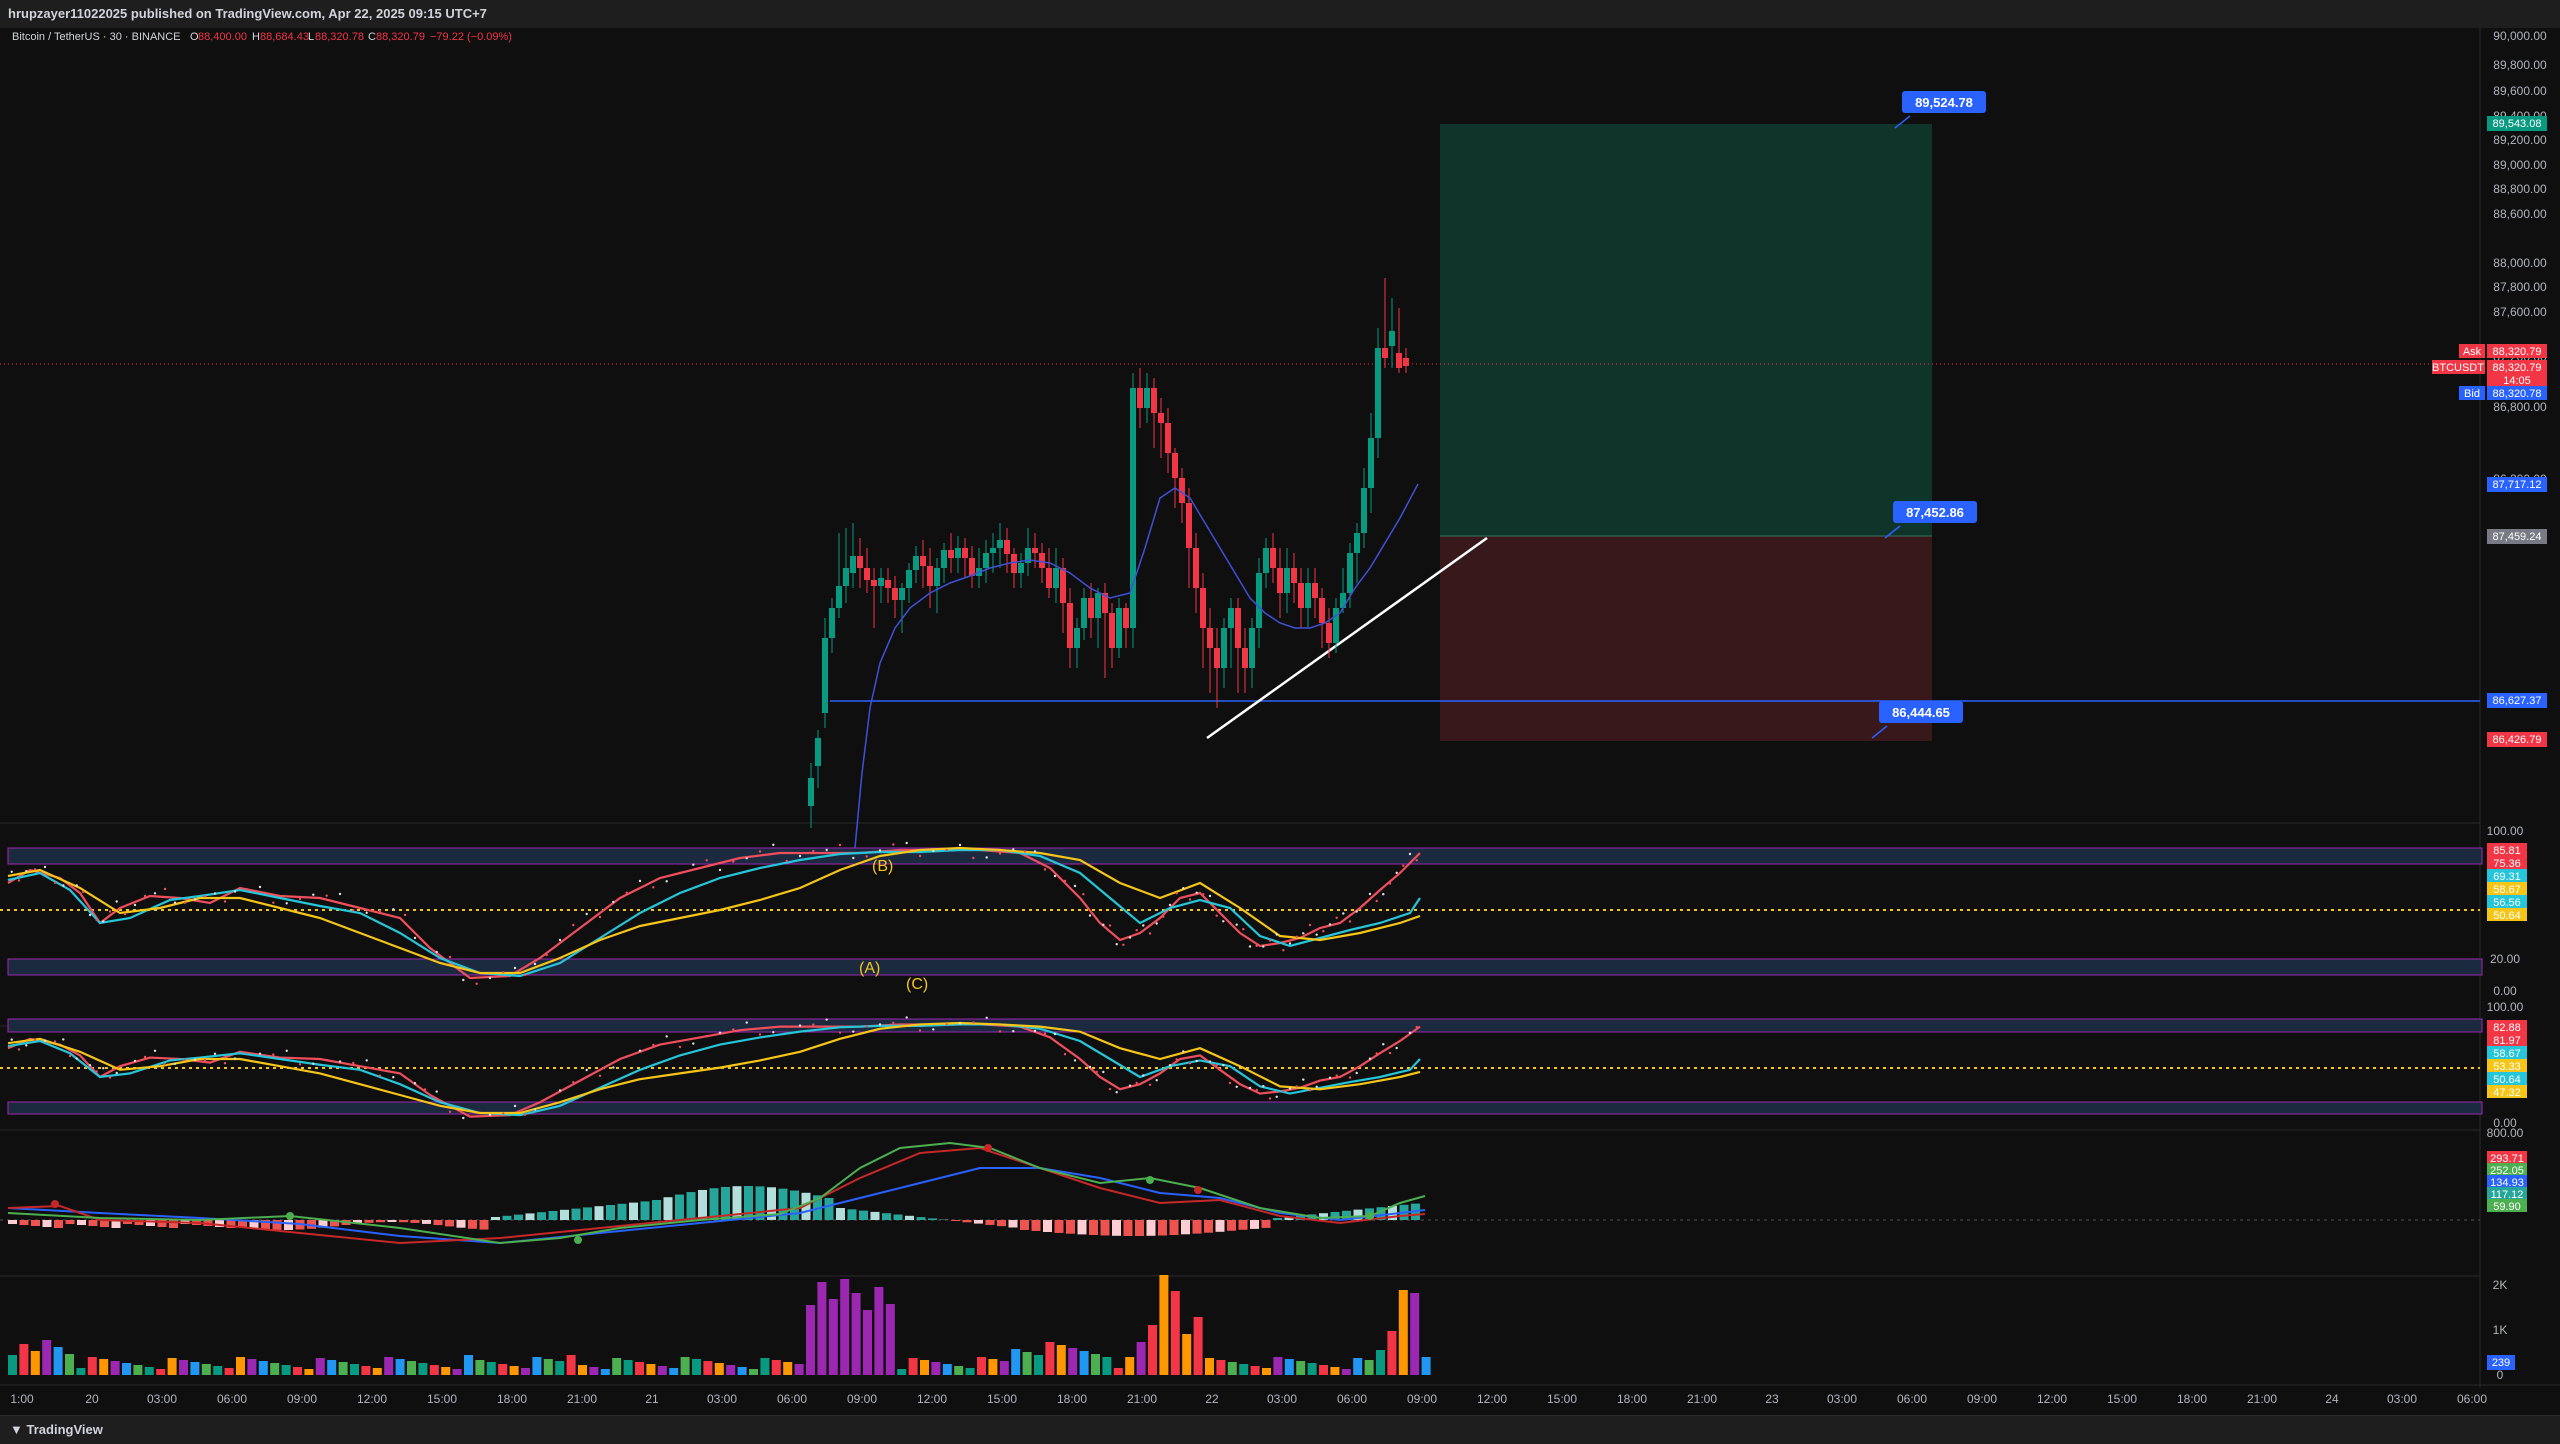 The height and width of the screenshot is (1444, 2560). I want to click on time-tick: 22, so click(1212, 1399).